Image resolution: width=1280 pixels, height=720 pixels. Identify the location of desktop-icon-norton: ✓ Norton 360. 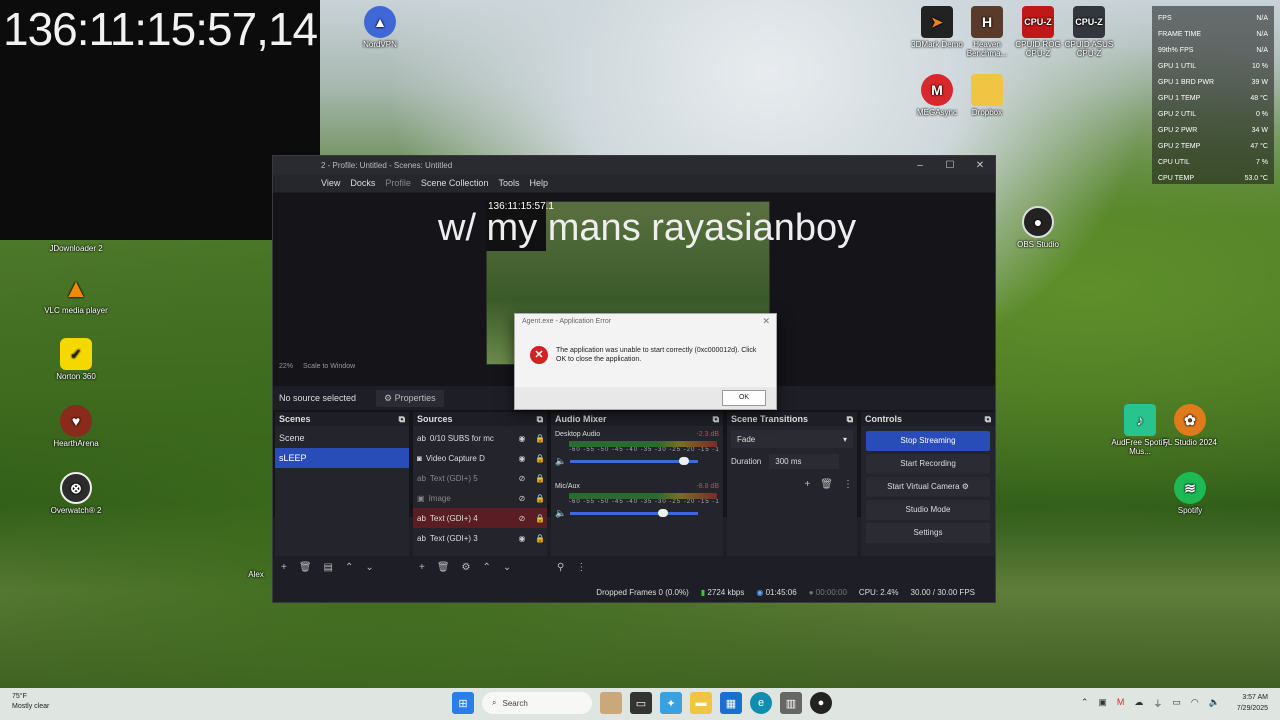
(76, 359).